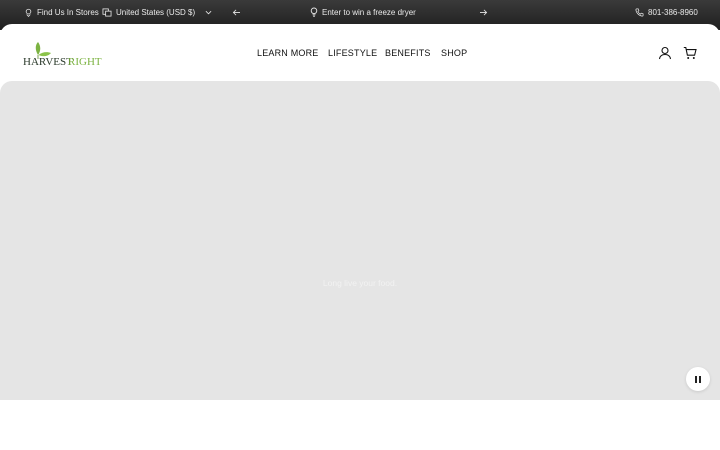 The height and width of the screenshot is (450, 720). What do you see at coordinates (288, 53) in the screenshot?
I see `nav-learn-more: LEARN MORE` at bounding box center [288, 53].